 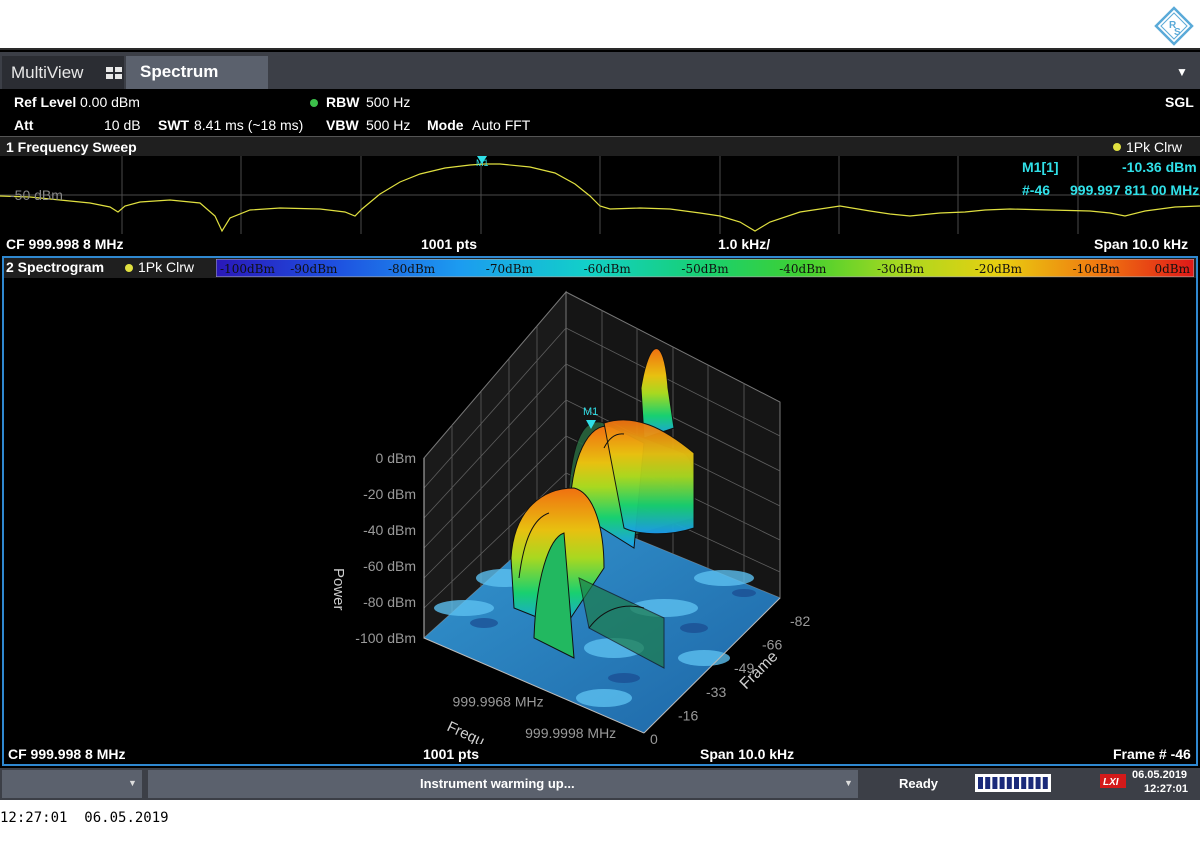 I want to click on svg-text: LXI, so click(x=1111, y=782).